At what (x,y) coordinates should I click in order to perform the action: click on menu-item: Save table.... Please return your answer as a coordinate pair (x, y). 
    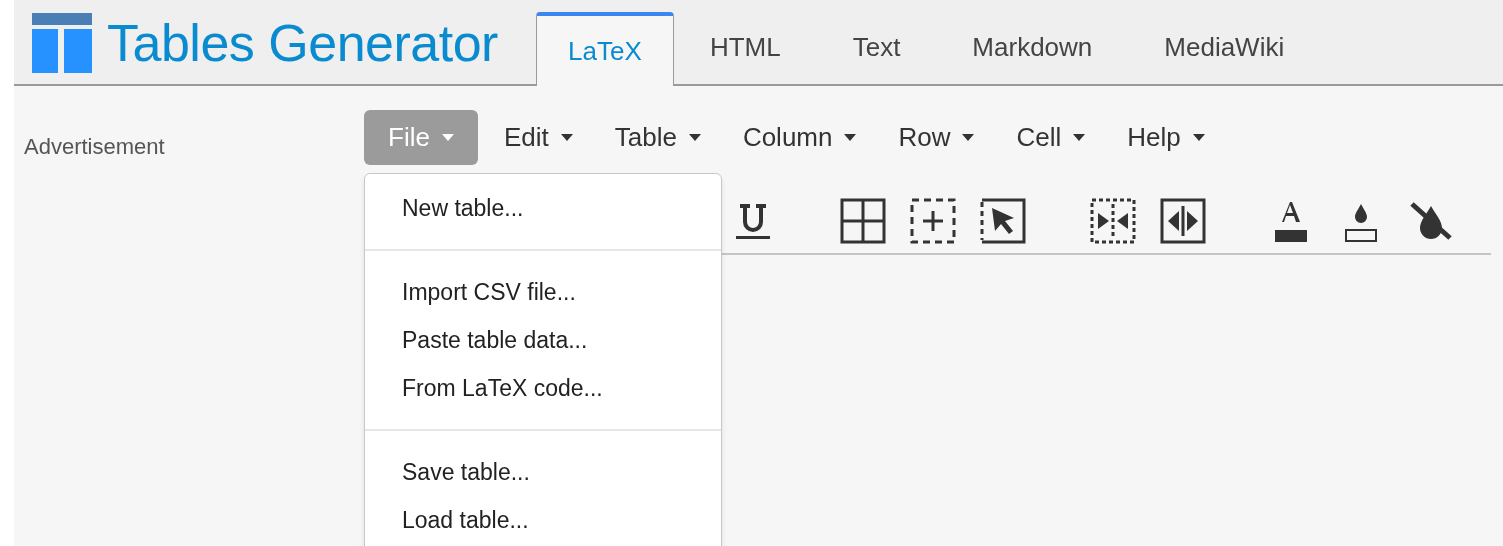
    Looking at the image, I should click on (543, 472).